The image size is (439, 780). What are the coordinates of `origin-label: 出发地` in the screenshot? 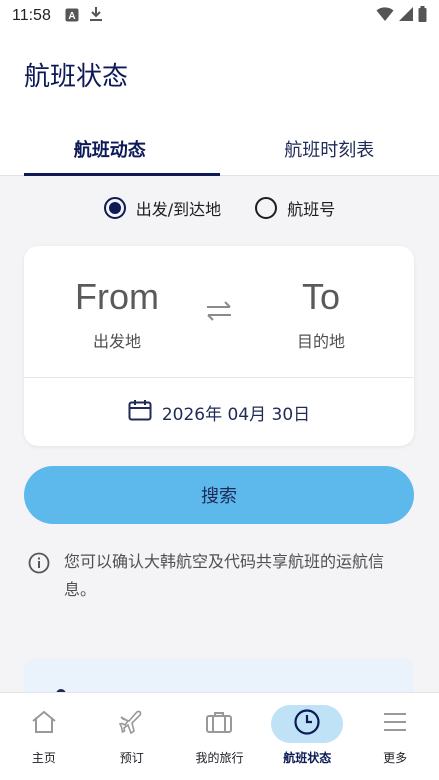 It's located at (116, 341).